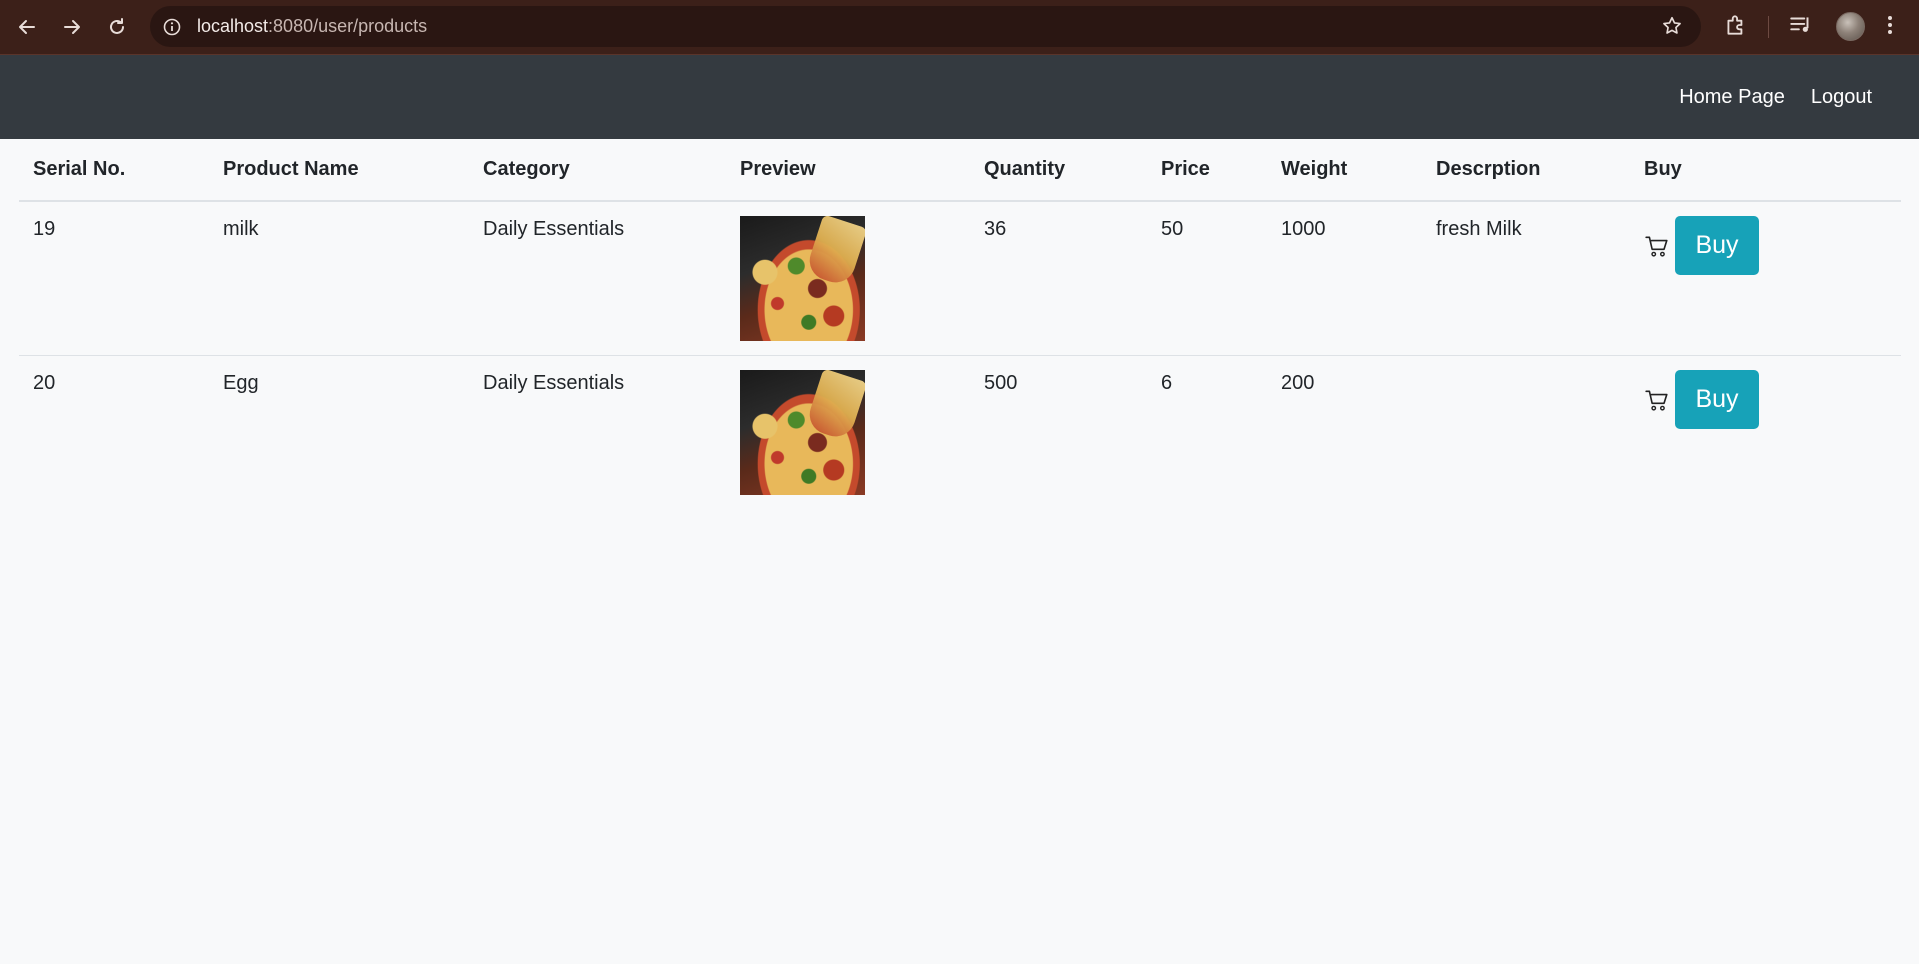  Describe the element at coordinates (348, 26) in the screenshot. I see `url-path: :8080/user/products` at that location.